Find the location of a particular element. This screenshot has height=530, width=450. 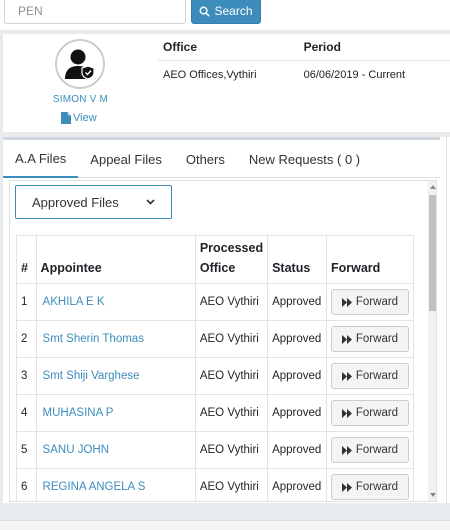

appointee-link: AKHILA E K is located at coordinates (115, 302).